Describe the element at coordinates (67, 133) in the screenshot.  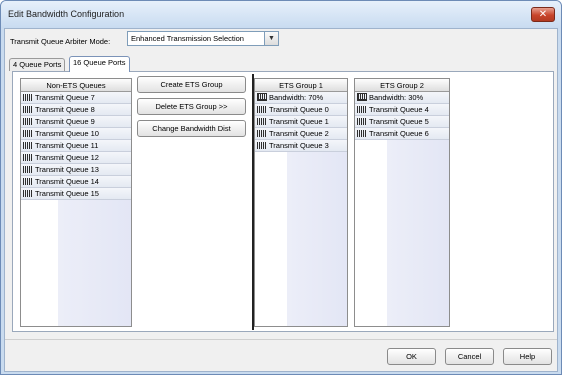
I see `list-item-label: Transmit Queue 10` at that location.